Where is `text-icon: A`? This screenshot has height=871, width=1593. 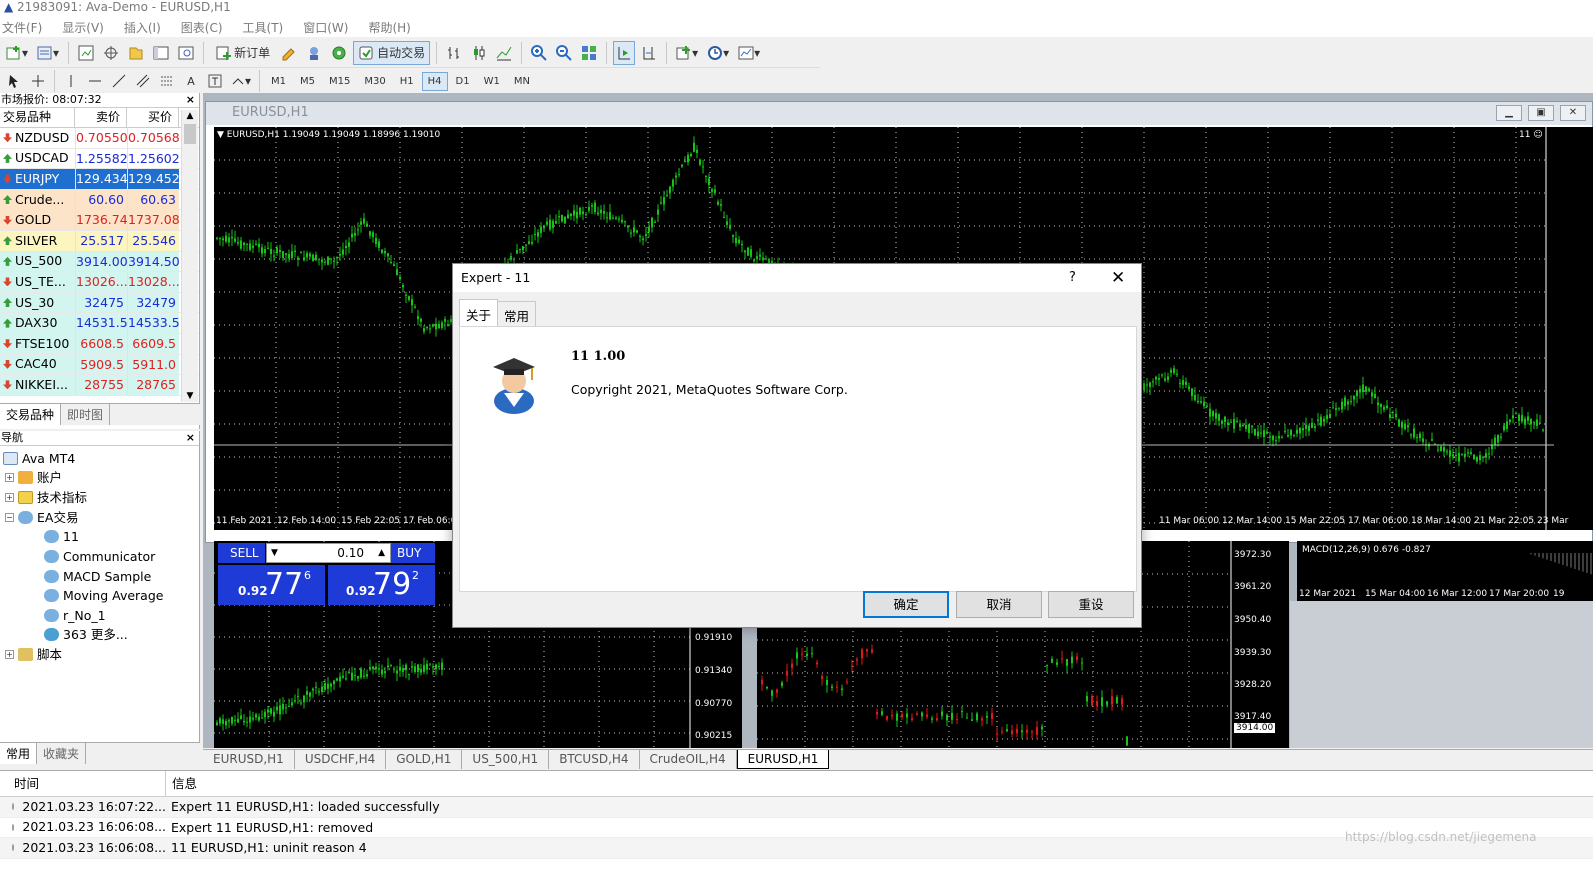 text-icon: A is located at coordinates (191, 81).